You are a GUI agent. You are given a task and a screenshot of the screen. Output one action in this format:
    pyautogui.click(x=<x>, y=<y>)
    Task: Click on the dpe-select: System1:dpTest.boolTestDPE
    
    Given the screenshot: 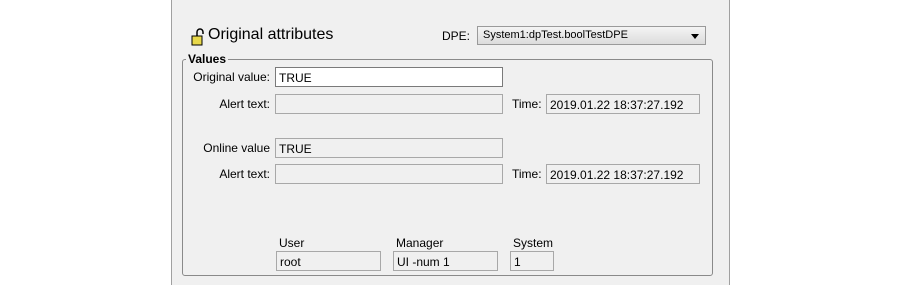 What is the action you would take?
    pyautogui.click(x=591, y=35)
    